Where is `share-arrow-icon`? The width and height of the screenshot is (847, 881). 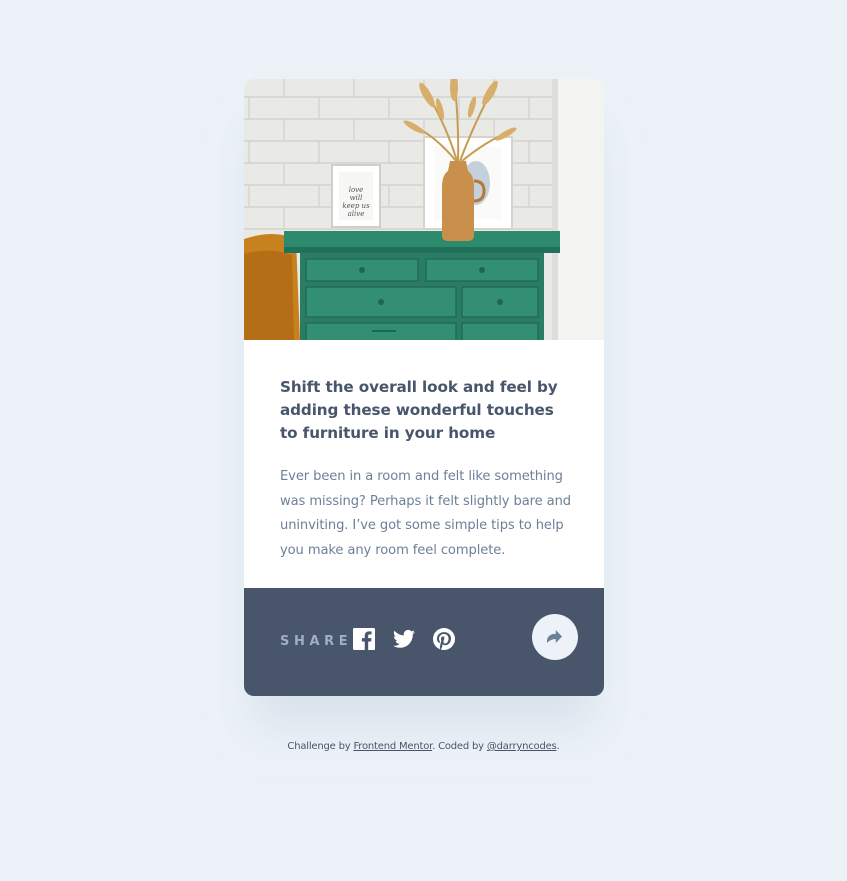
share-arrow-icon is located at coordinates (554, 636).